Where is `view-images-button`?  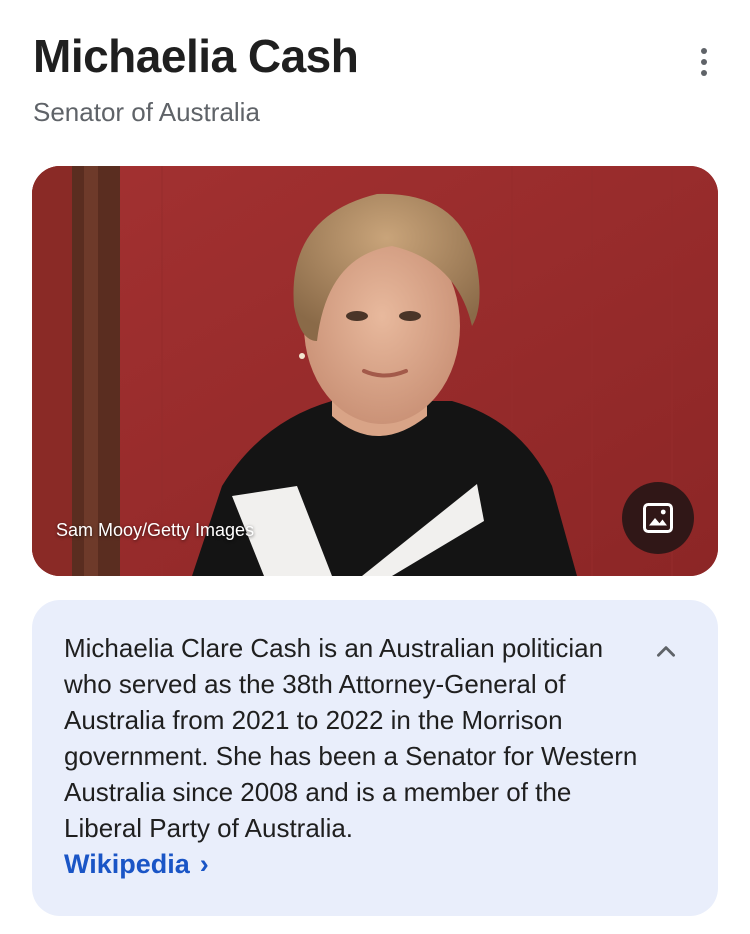
view-images-button is located at coordinates (658, 518).